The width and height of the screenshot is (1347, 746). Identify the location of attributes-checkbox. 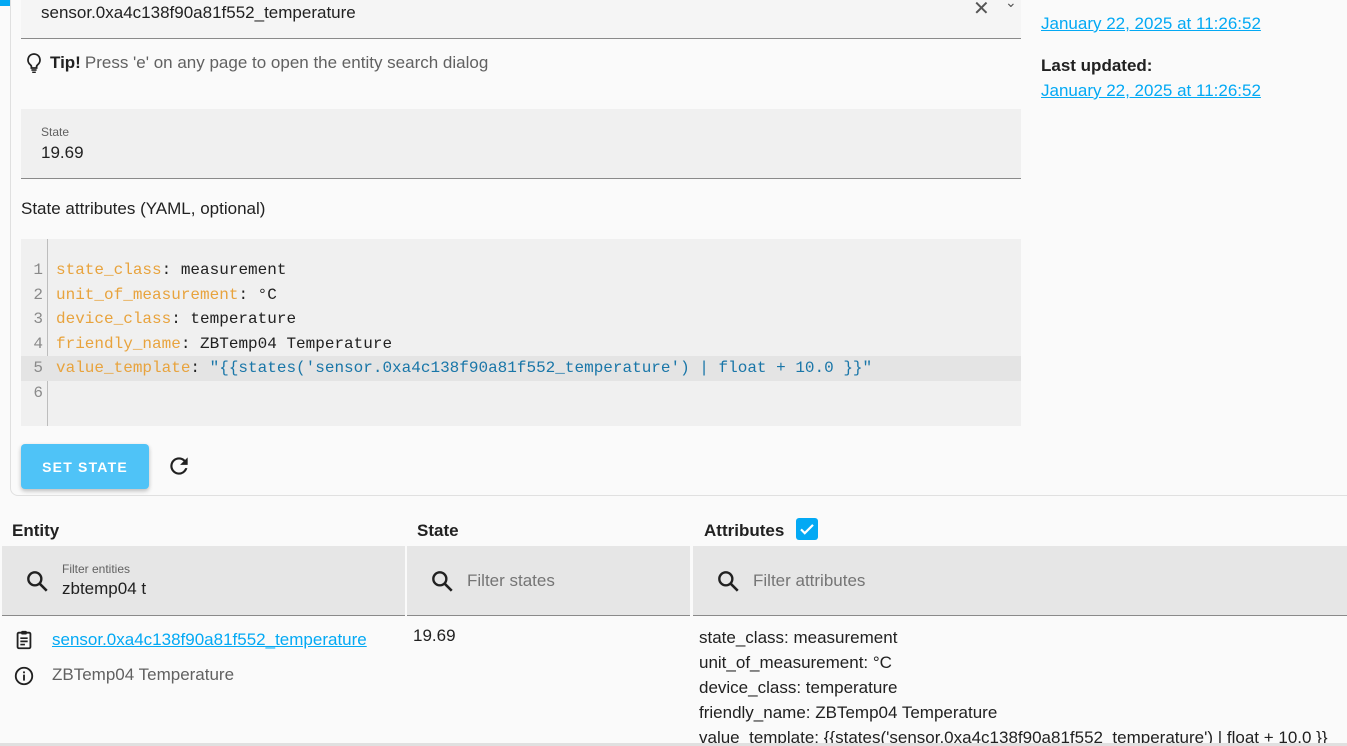
(807, 529).